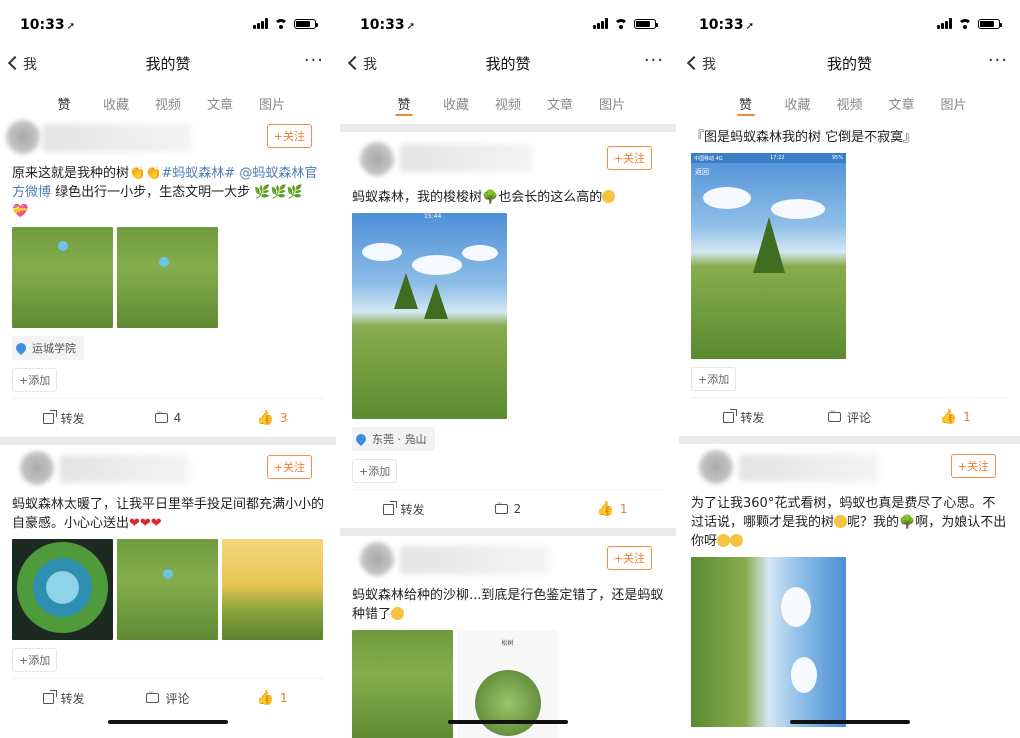  Describe the element at coordinates (621, 23) in the screenshot. I see `wifi-icon` at that location.